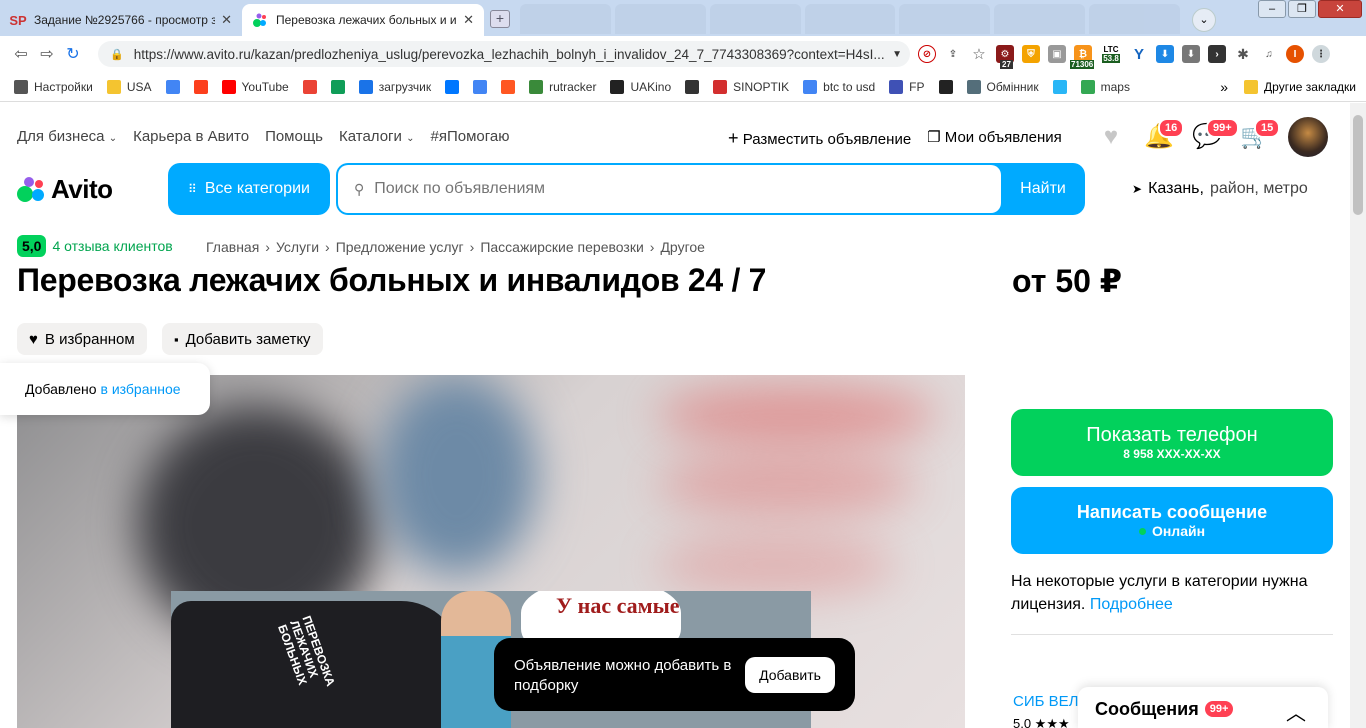  I want to click on location-city: Казань,, so click(1176, 188).